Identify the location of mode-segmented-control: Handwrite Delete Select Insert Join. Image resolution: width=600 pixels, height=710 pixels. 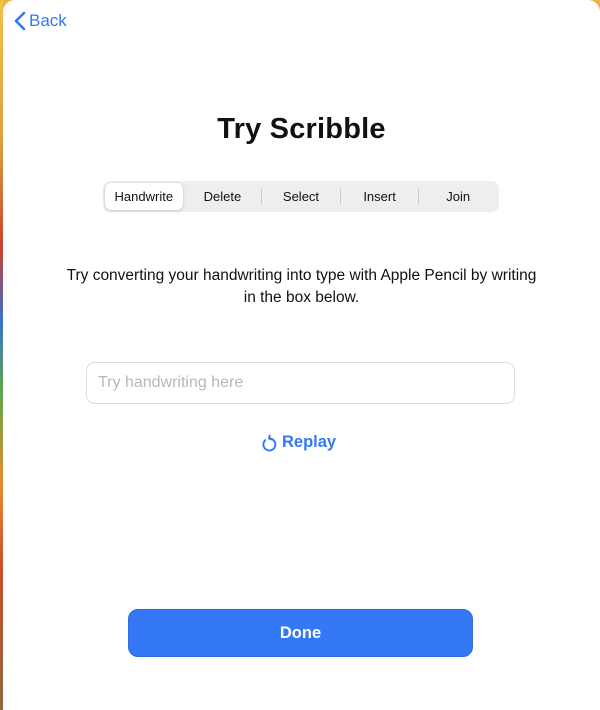
(301, 196).